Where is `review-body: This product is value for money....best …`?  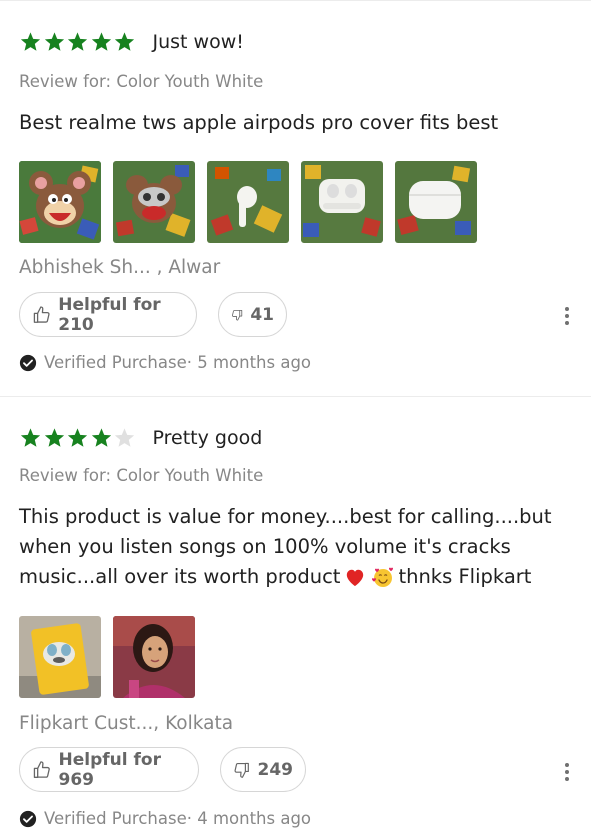 review-body: This product is value for money....best … is located at coordinates (285, 547).